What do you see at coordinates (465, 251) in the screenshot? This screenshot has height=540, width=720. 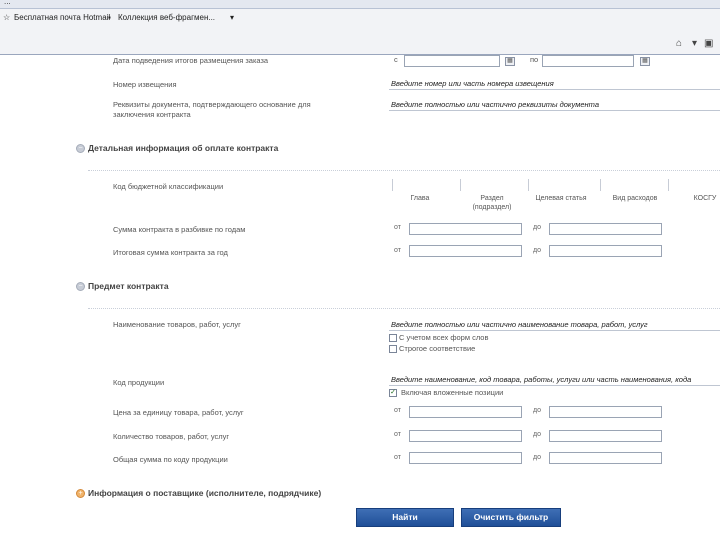 I see `total-year-from-input` at bounding box center [465, 251].